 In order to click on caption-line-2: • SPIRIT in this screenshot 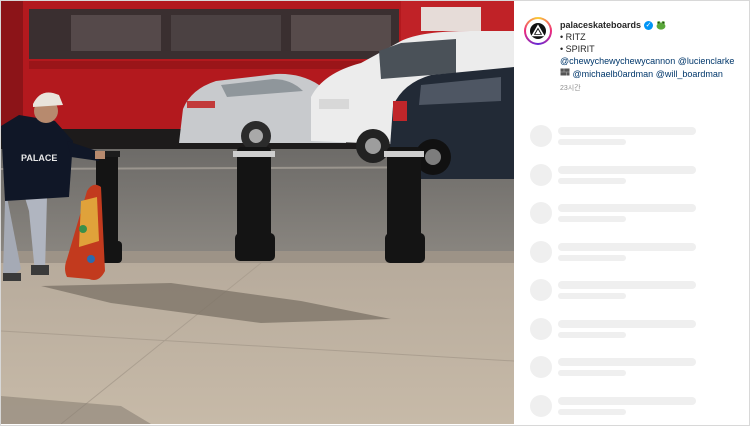, I will do `click(577, 49)`.